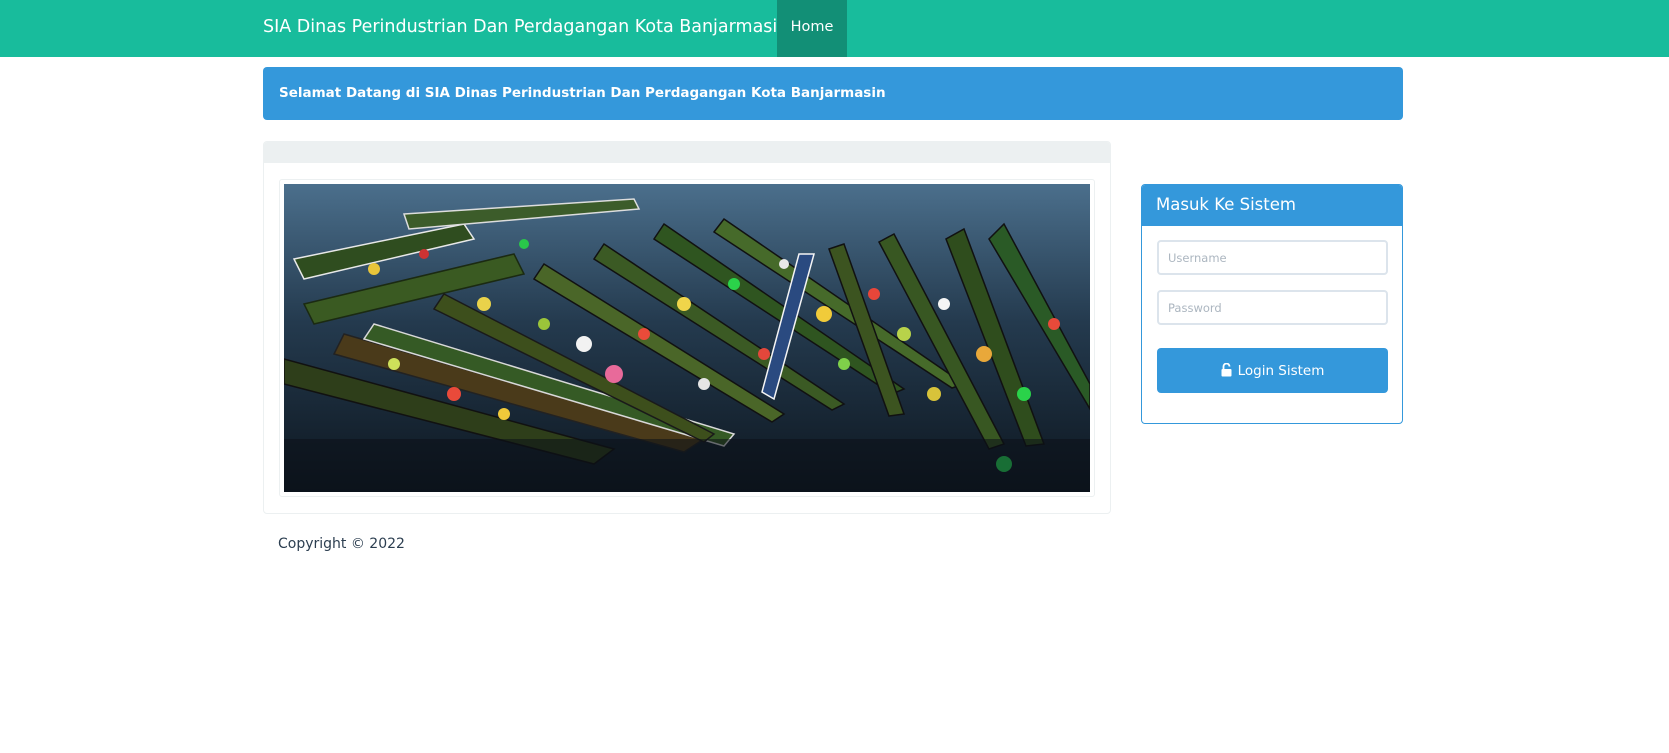 The width and height of the screenshot is (1669, 753). I want to click on password-input, so click(1272, 307).